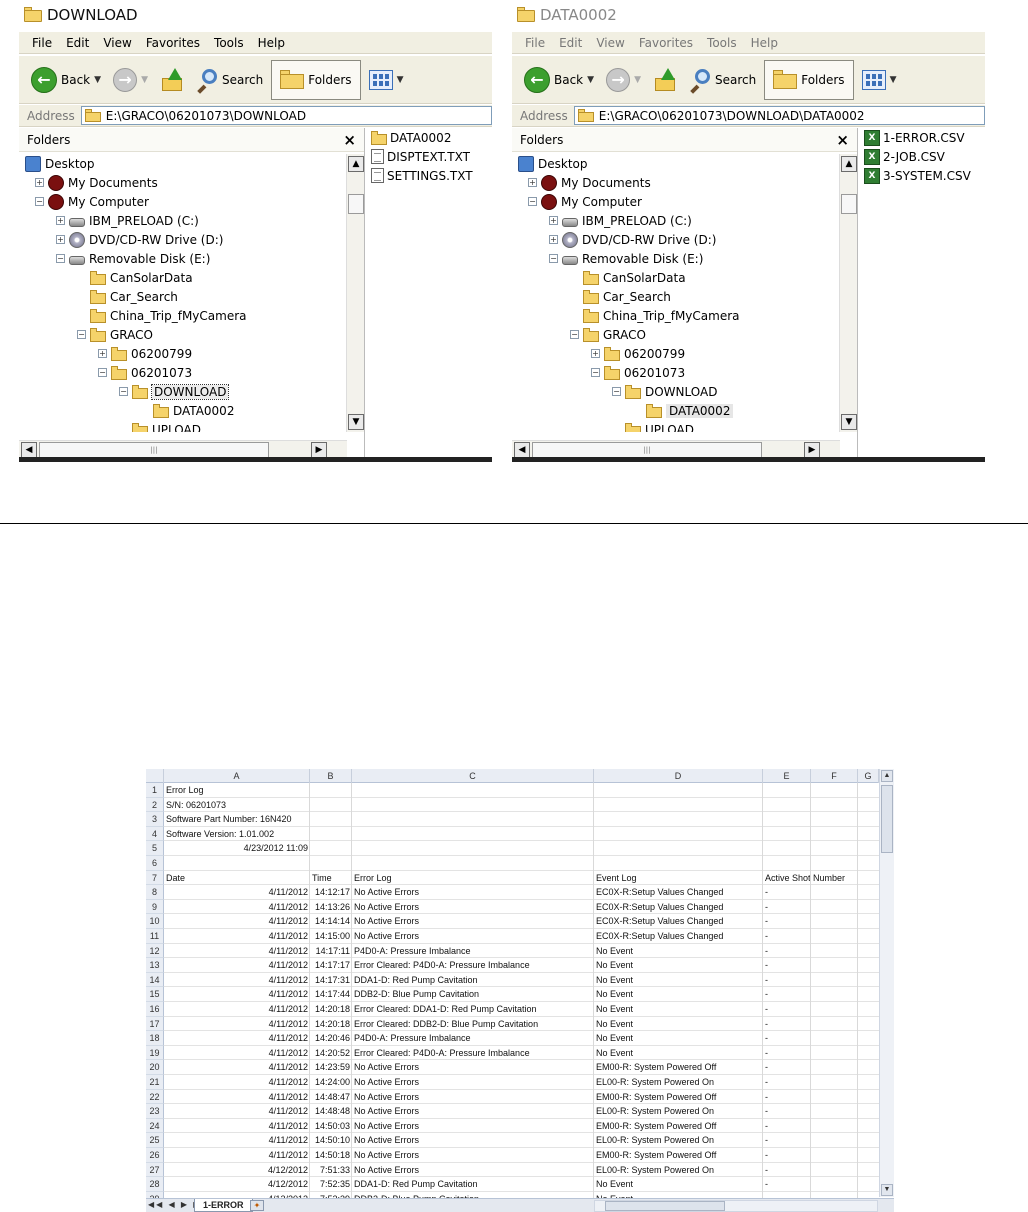 This screenshot has height=1212, width=1028. Describe the element at coordinates (155, 980) in the screenshot. I see `row-header: 14` at that location.